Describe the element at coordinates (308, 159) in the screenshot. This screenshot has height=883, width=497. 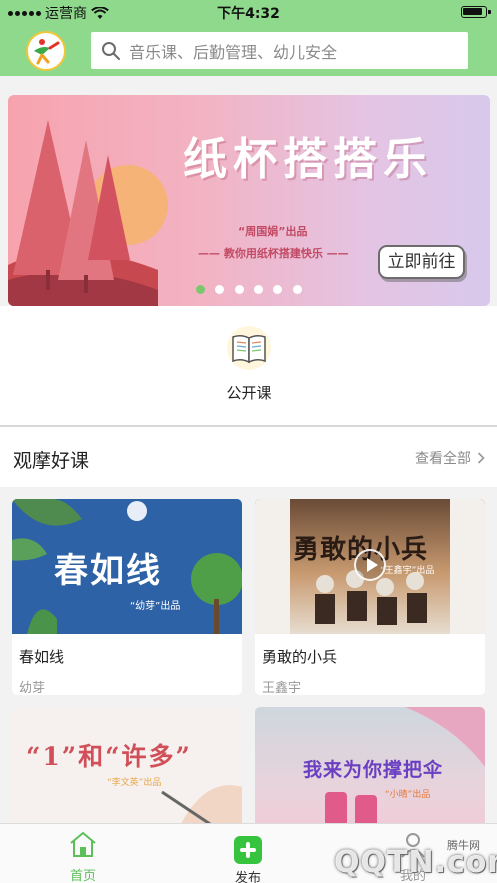
I see `banner-title: 纸杯搭搭乐` at that location.